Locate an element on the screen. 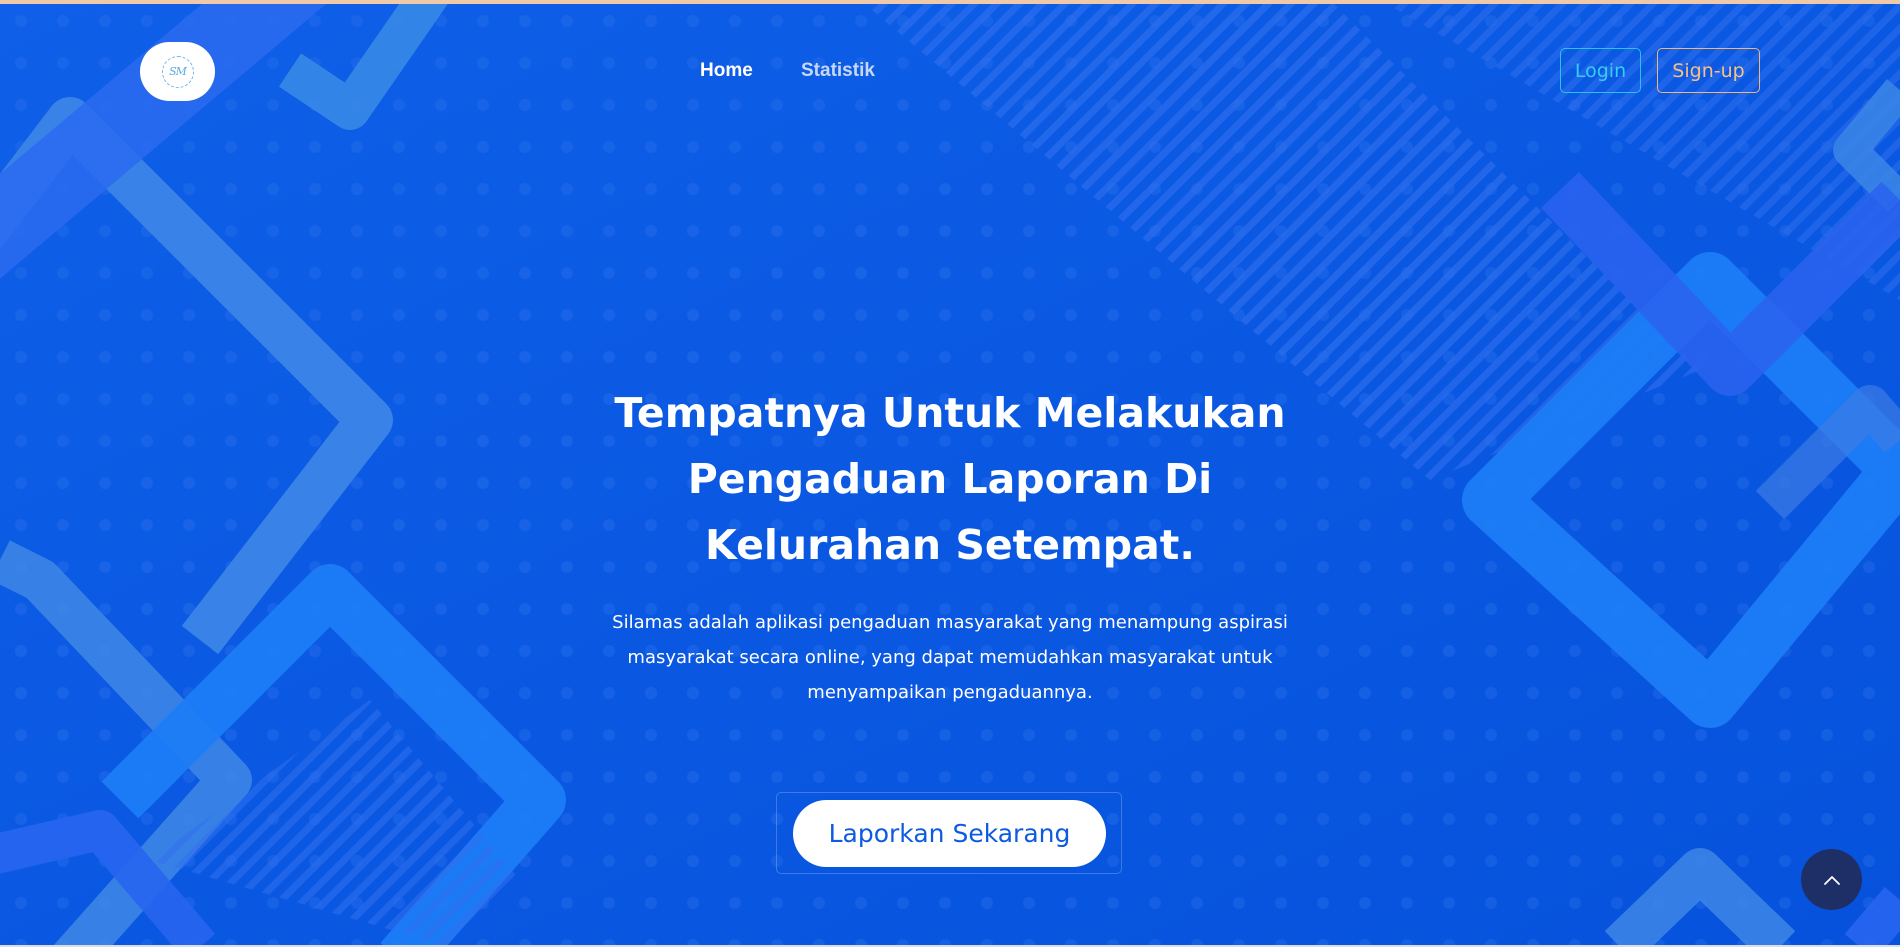  hero-title-line-1: Tempatnya Untuk Melakukan is located at coordinates (950, 413).